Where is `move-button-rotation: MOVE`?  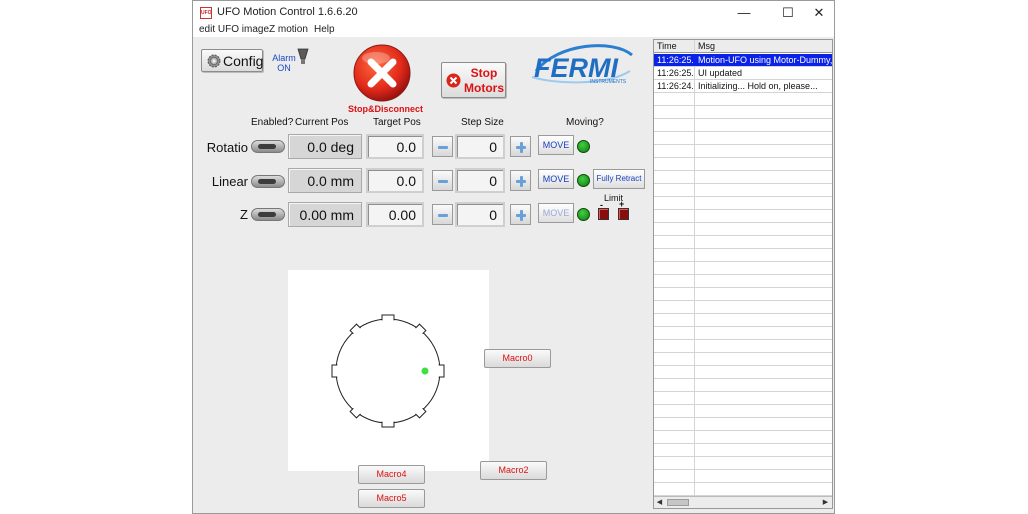 move-button-rotation: MOVE is located at coordinates (556, 145).